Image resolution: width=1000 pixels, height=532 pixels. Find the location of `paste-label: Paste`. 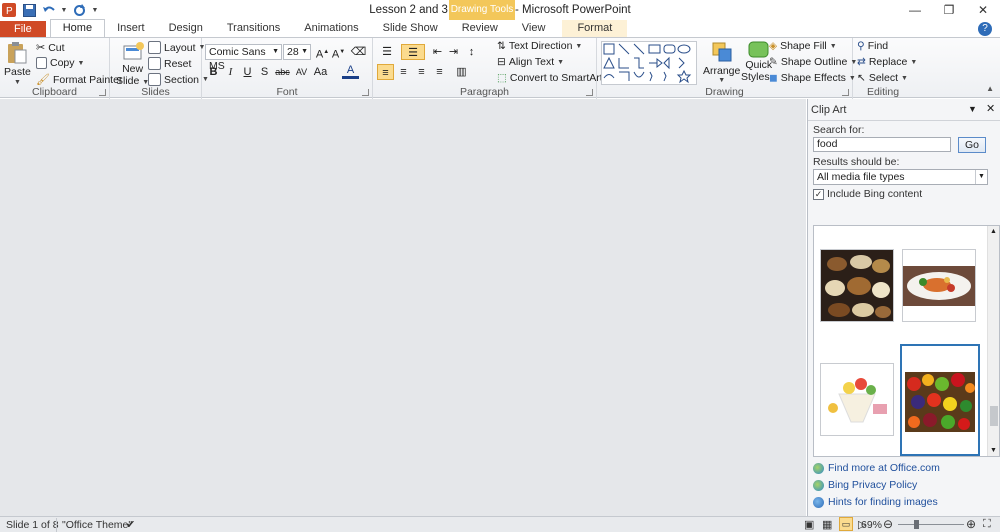

paste-label: Paste is located at coordinates (17, 72).